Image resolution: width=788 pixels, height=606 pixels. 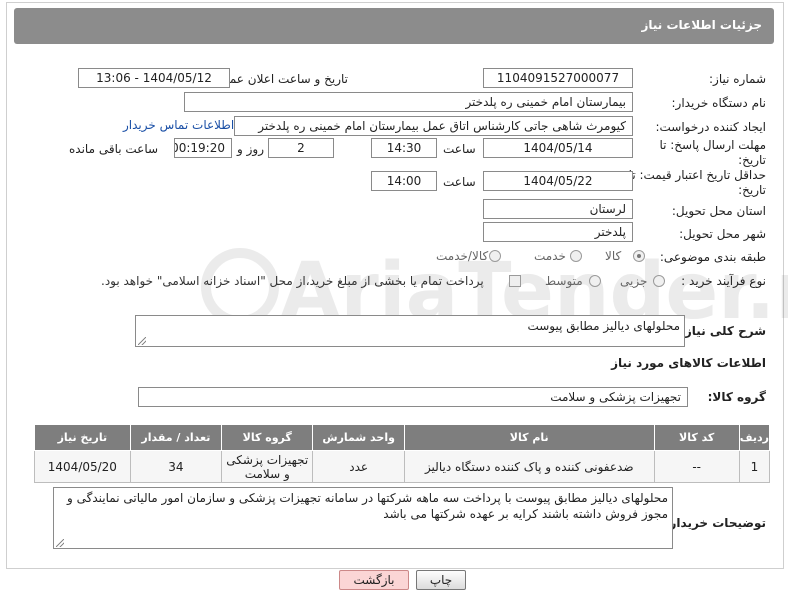 I want to click on description-text: محلولهای دیالیز مطابق پیوست, so click(x=603, y=326).